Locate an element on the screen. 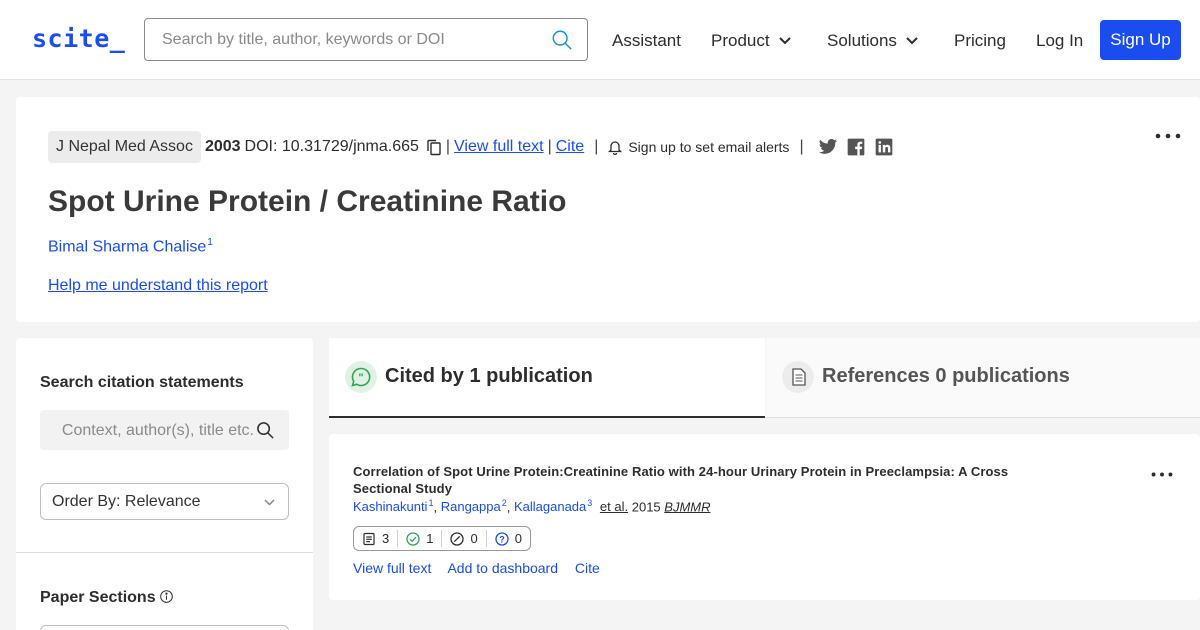 The height and width of the screenshot is (630, 1200). mentioning-count: 3 is located at coordinates (386, 538).